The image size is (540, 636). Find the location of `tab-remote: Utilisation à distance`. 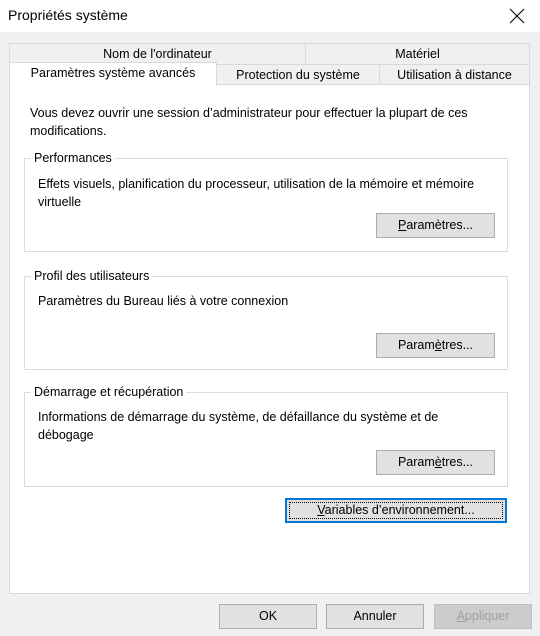

tab-remote: Utilisation à distance is located at coordinates (454, 75).